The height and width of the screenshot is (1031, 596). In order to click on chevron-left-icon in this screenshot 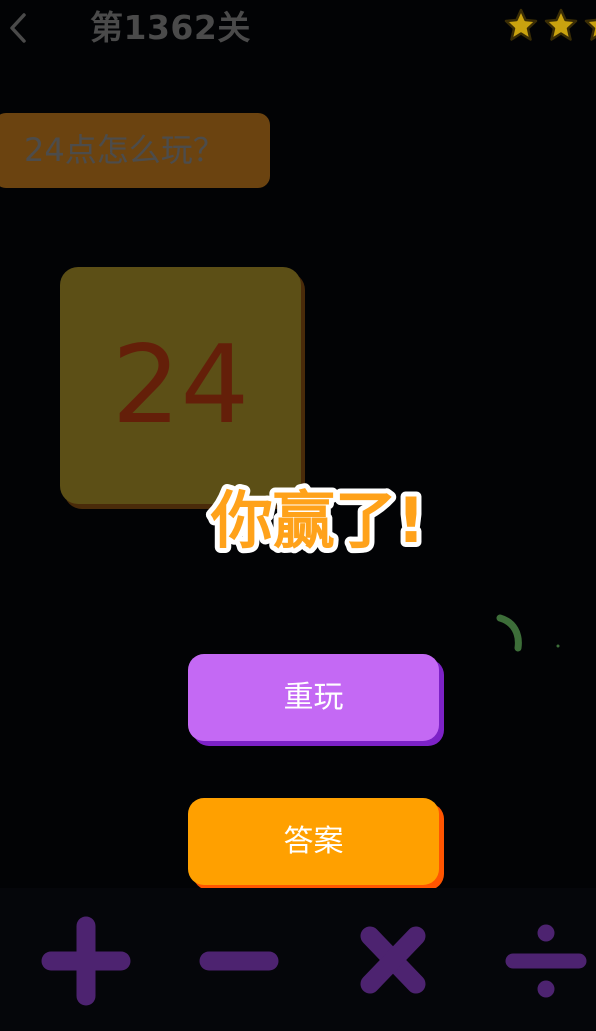, I will do `click(18, 28)`.